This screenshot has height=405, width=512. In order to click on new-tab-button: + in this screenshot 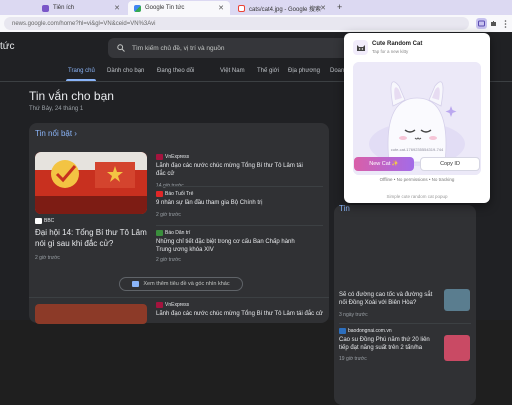, I will do `click(339, 7)`.